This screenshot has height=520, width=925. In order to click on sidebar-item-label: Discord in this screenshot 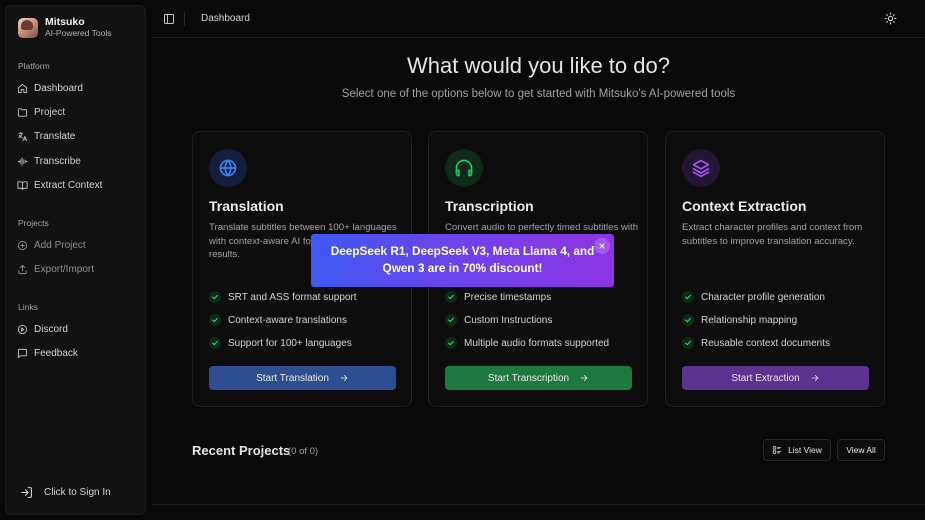, I will do `click(51, 329)`.